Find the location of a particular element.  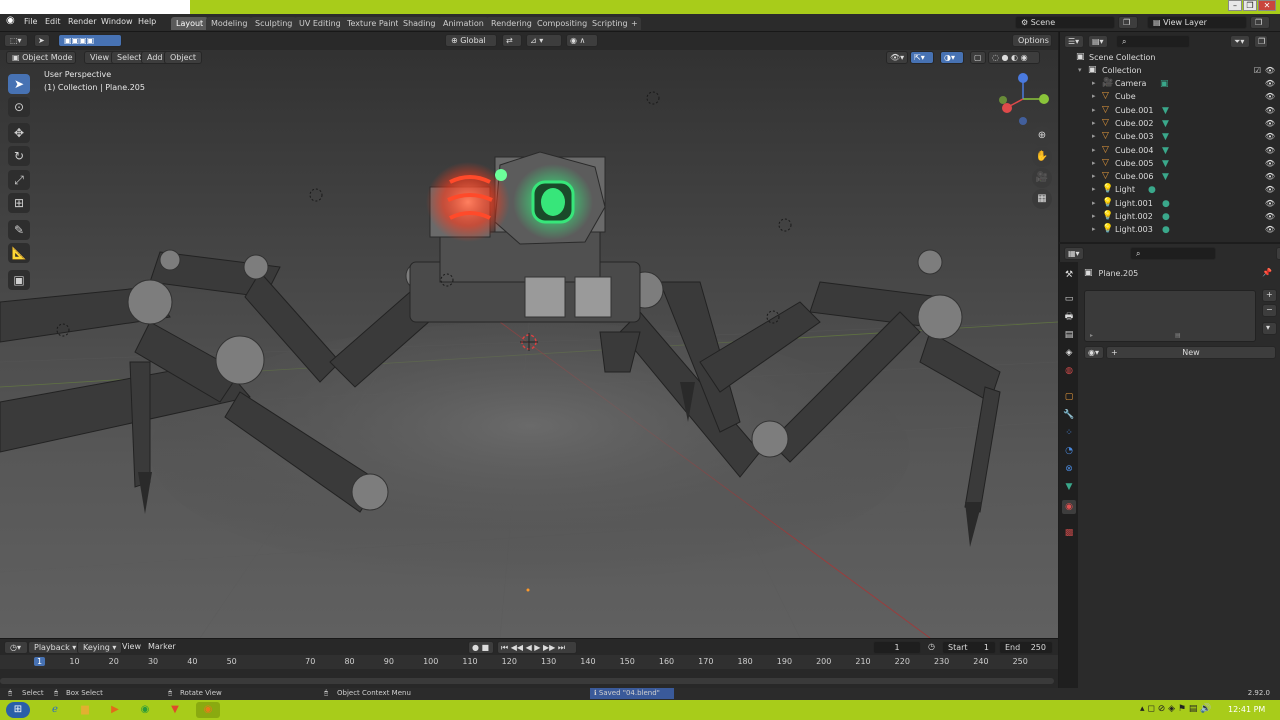

tab-modeling: Modeling is located at coordinates (229, 23).